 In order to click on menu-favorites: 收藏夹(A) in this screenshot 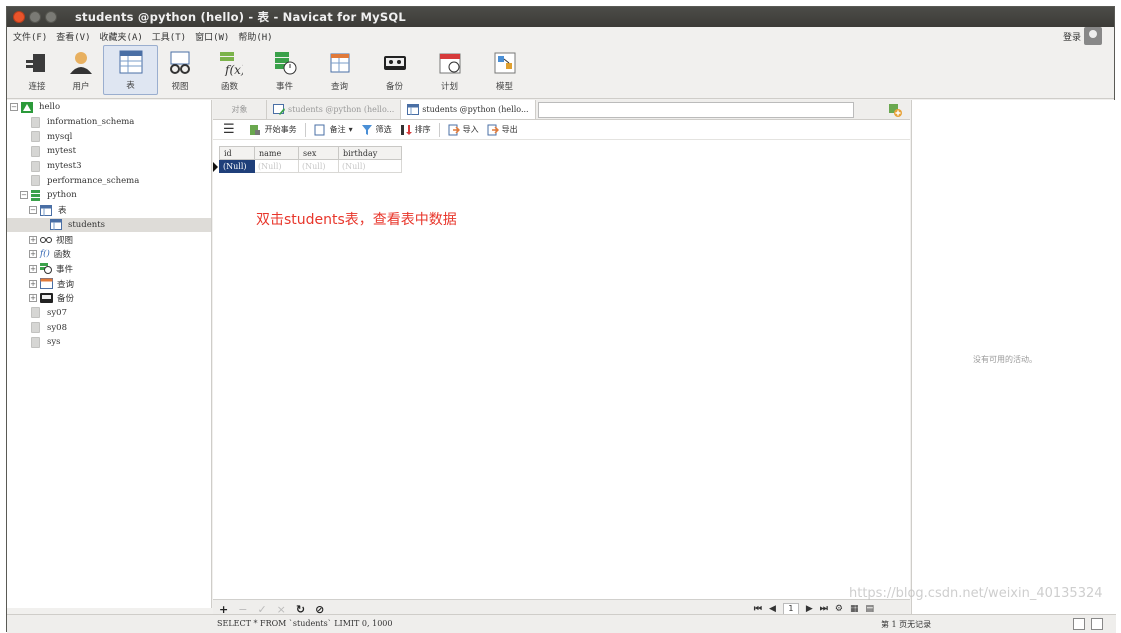, I will do `click(121, 36)`.